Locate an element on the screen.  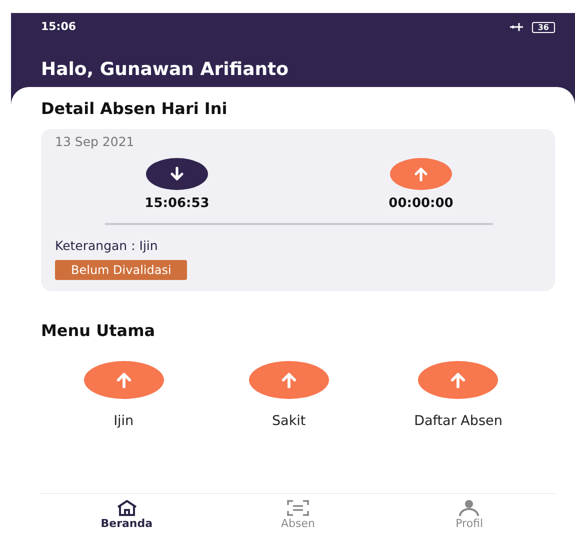
note-text: Keterangan : Ijin is located at coordinates (107, 246).